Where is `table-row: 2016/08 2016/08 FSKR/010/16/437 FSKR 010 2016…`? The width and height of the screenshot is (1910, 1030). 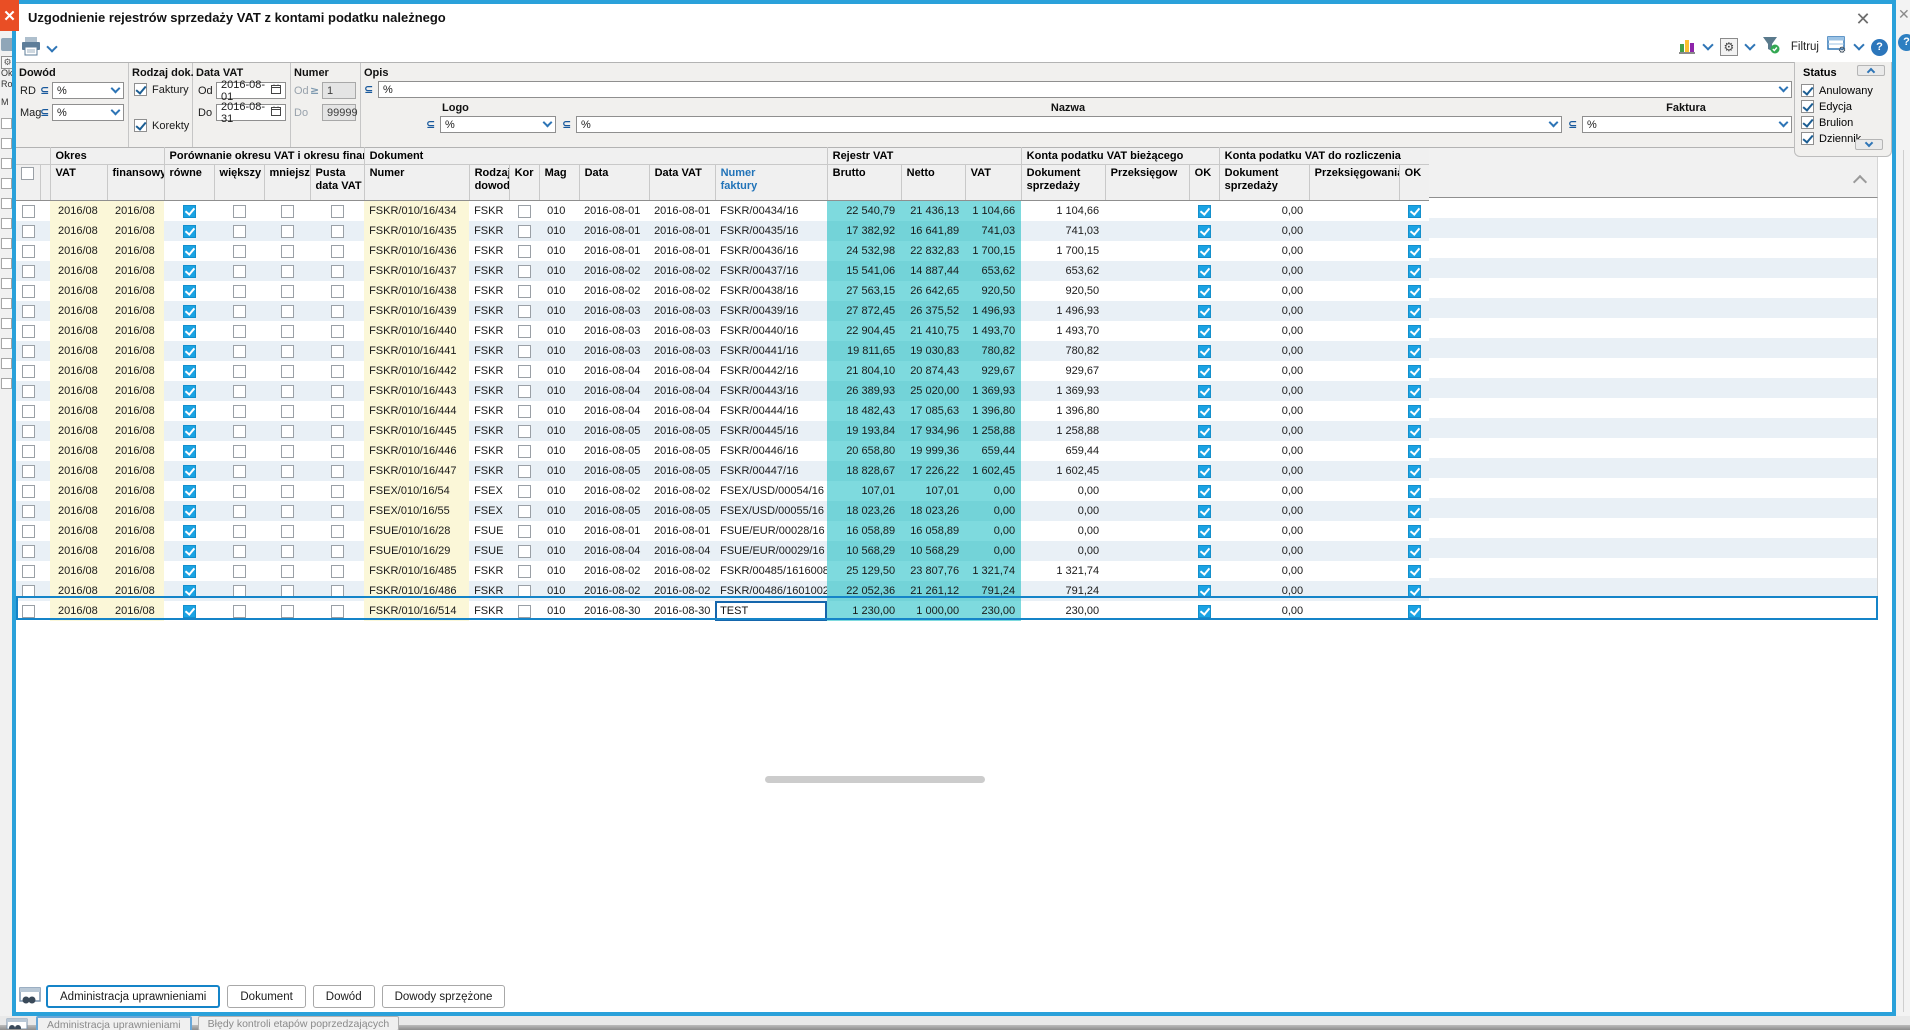
table-row: 2016/08 2016/08 FSKR/010/16/437 FSKR 010 2016… is located at coordinates (723, 271).